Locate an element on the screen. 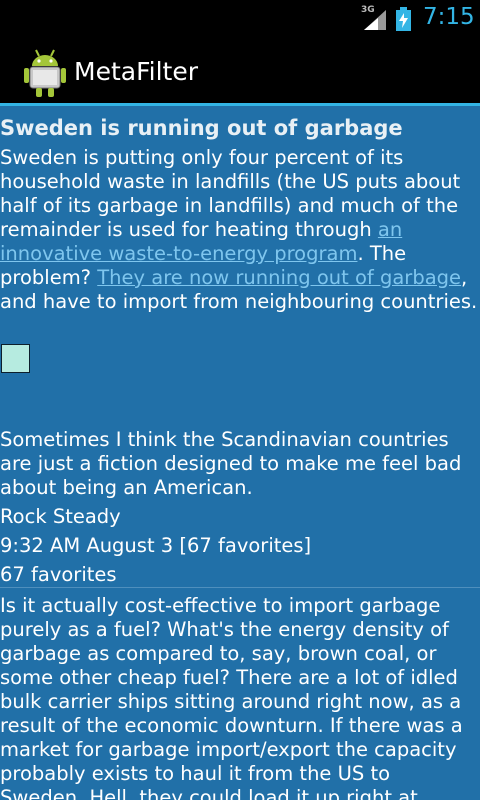  signal-icon is located at coordinates (375, 20).